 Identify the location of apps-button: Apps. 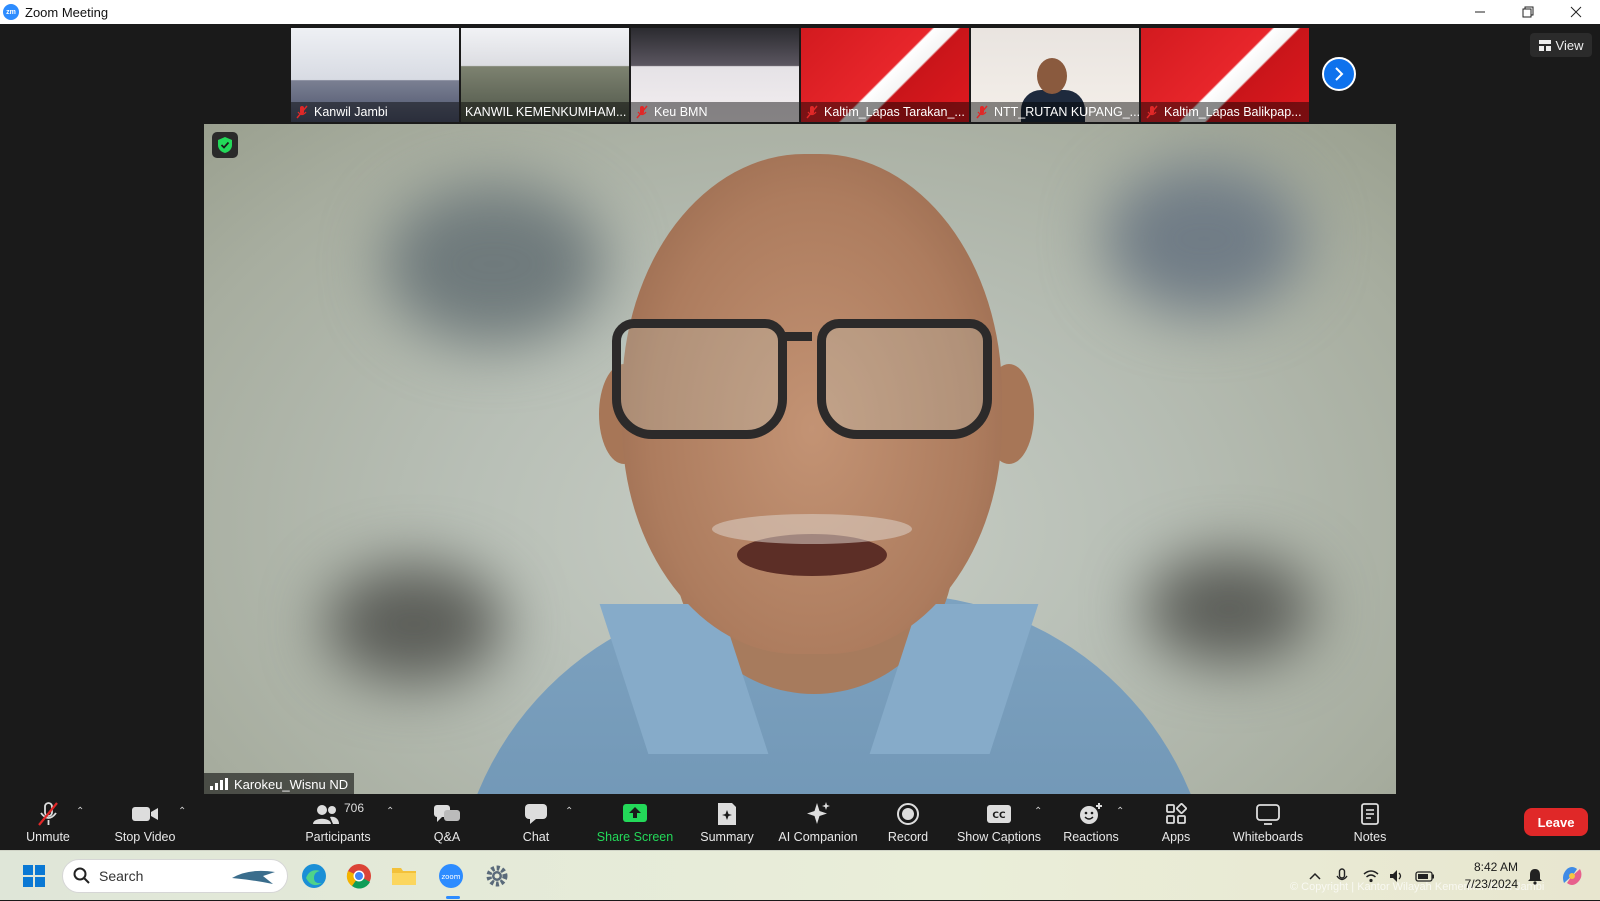
(1176, 822).